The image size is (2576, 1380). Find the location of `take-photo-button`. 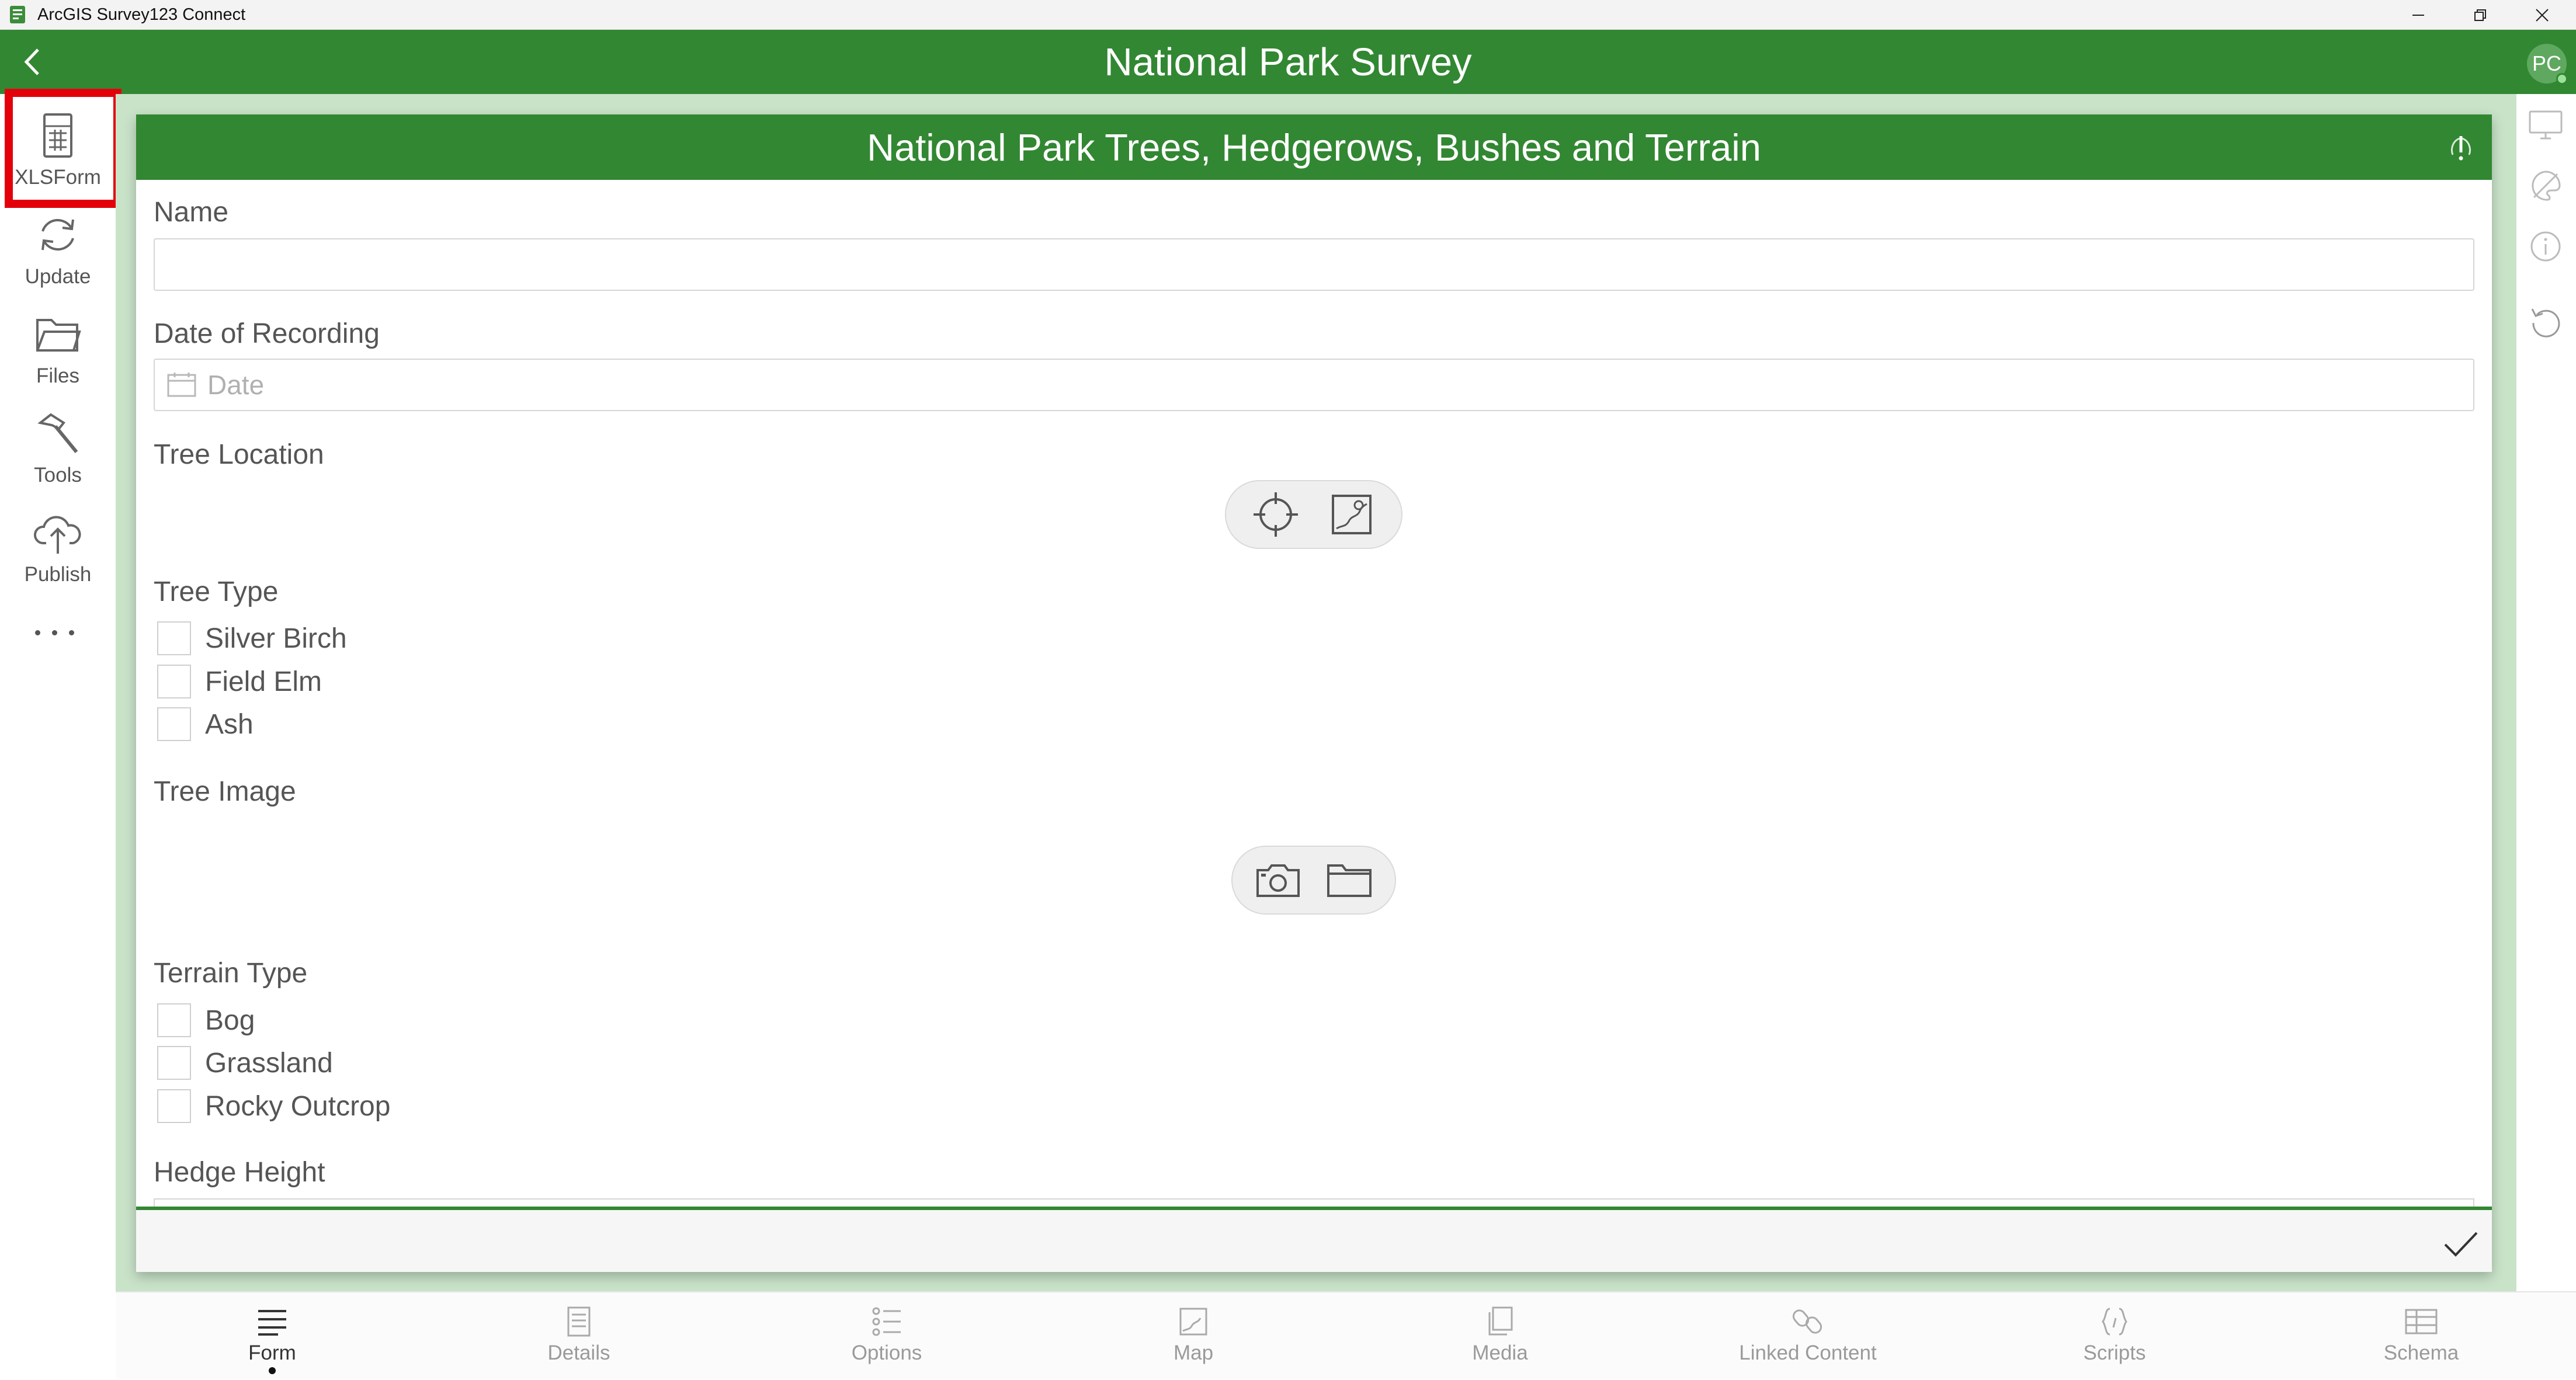

take-photo-button is located at coordinates (1278, 880).